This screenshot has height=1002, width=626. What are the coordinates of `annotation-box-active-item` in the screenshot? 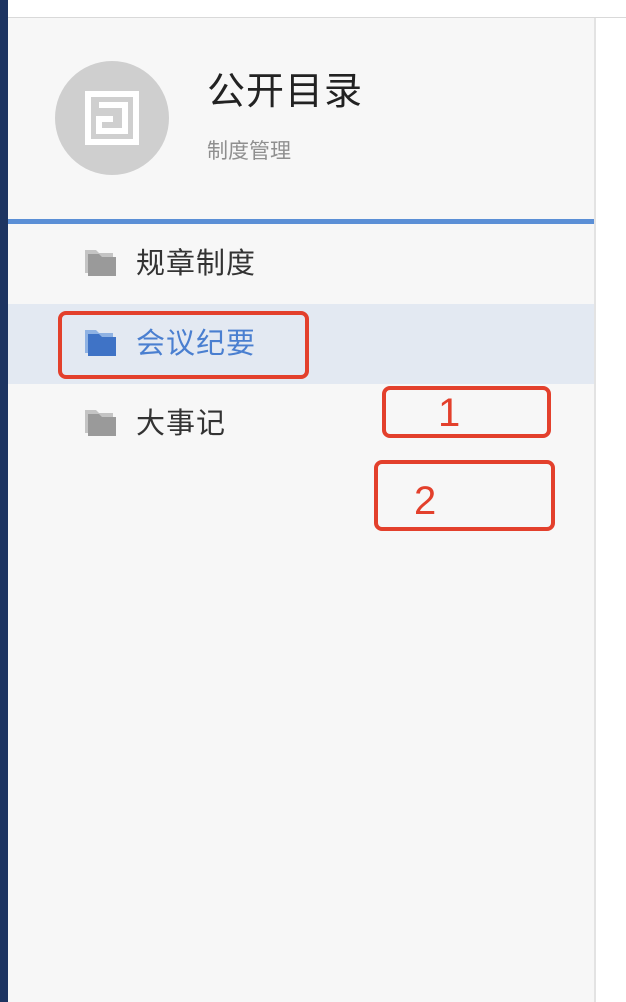 It's located at (183, 345).